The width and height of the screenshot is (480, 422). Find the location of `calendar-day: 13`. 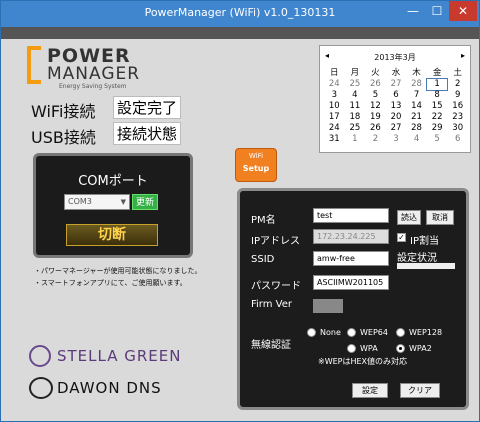

calendar-day: 13 is located at coordinates (396, 106).